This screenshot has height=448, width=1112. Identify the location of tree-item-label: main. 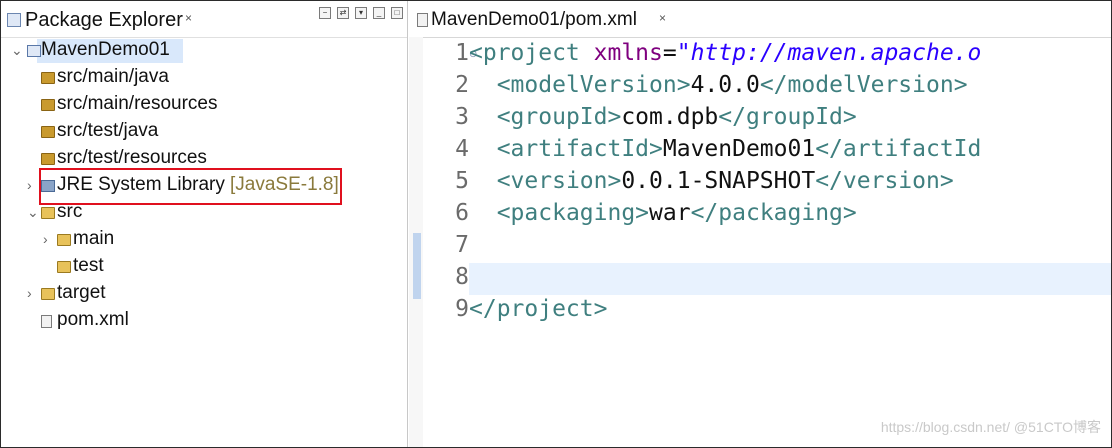
(94, 238).